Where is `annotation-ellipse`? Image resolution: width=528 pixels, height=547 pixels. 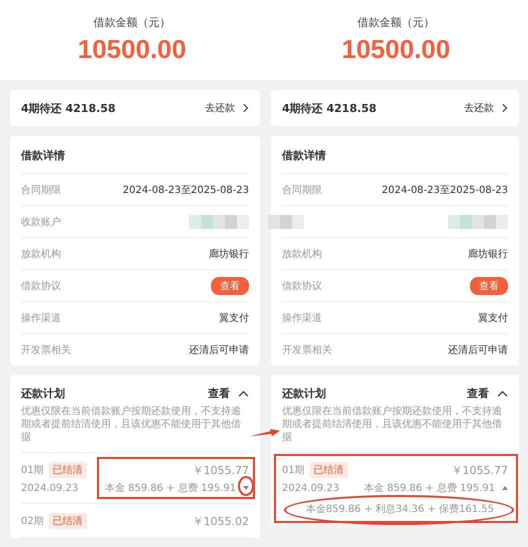 annotation-ellipse is located at coordinates (246, 486).